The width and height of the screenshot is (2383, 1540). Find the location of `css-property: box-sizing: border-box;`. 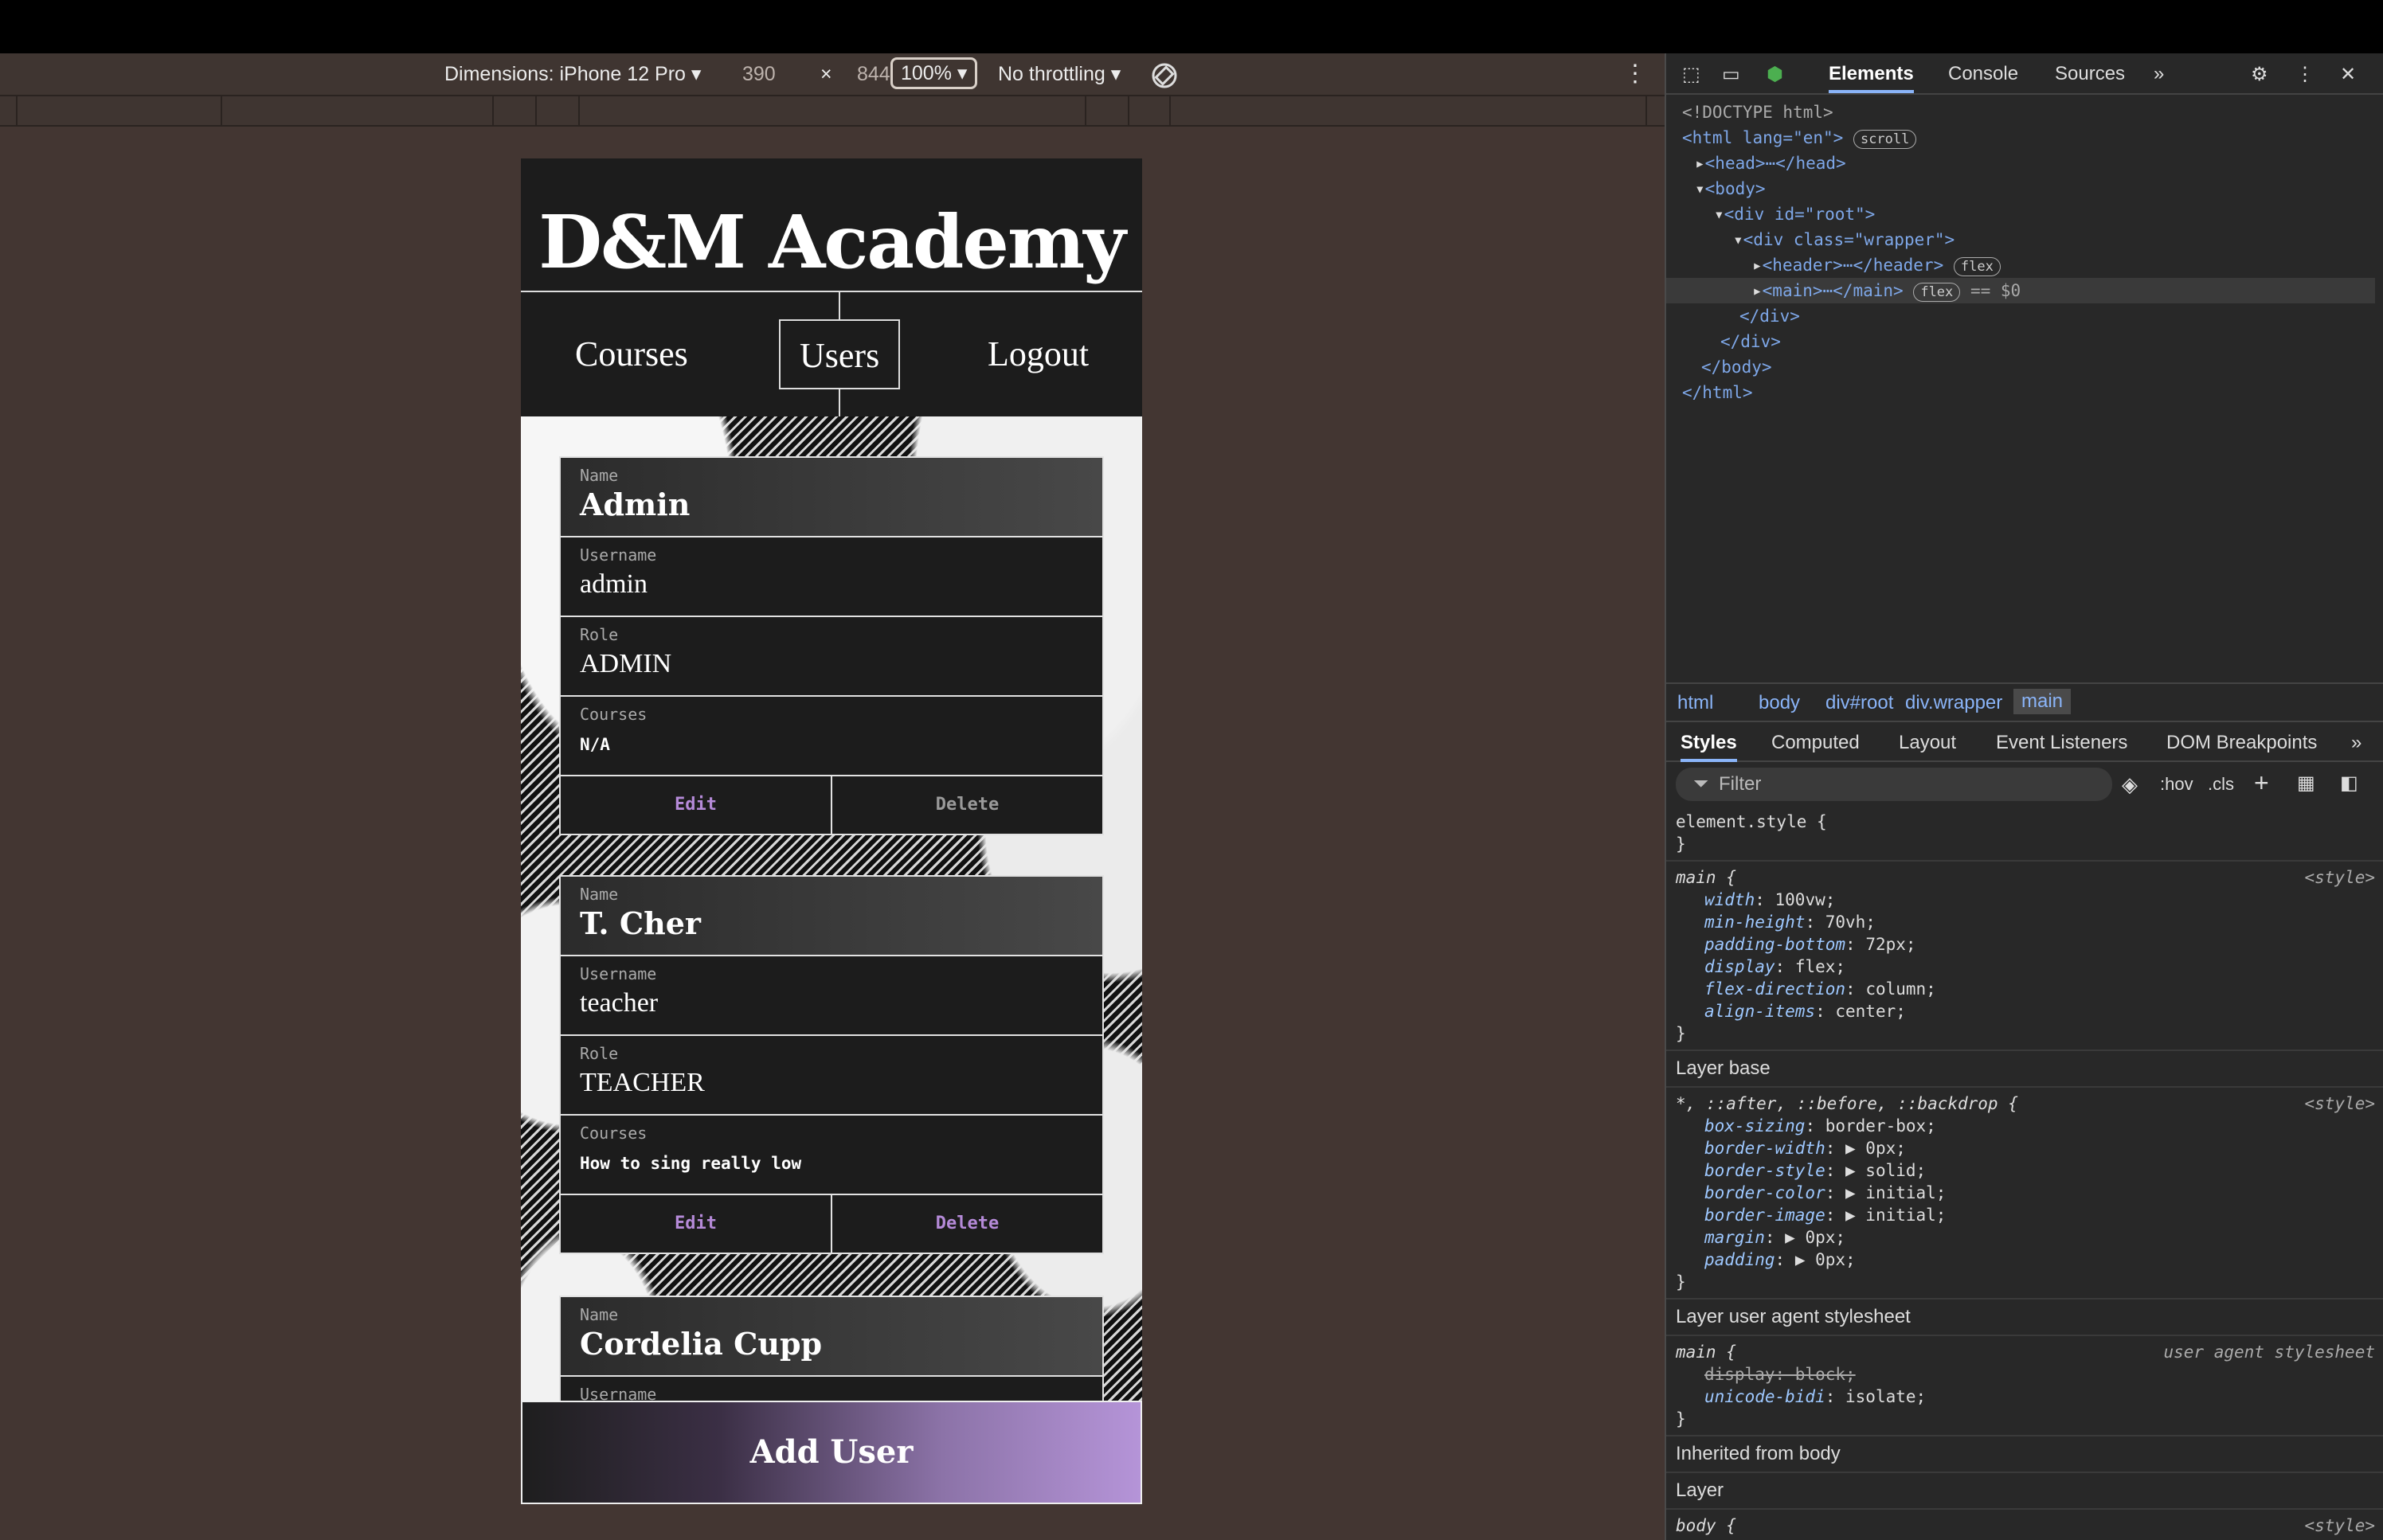

css-property: box-sizing: border-box; is located at coordinates (2025, 1126).